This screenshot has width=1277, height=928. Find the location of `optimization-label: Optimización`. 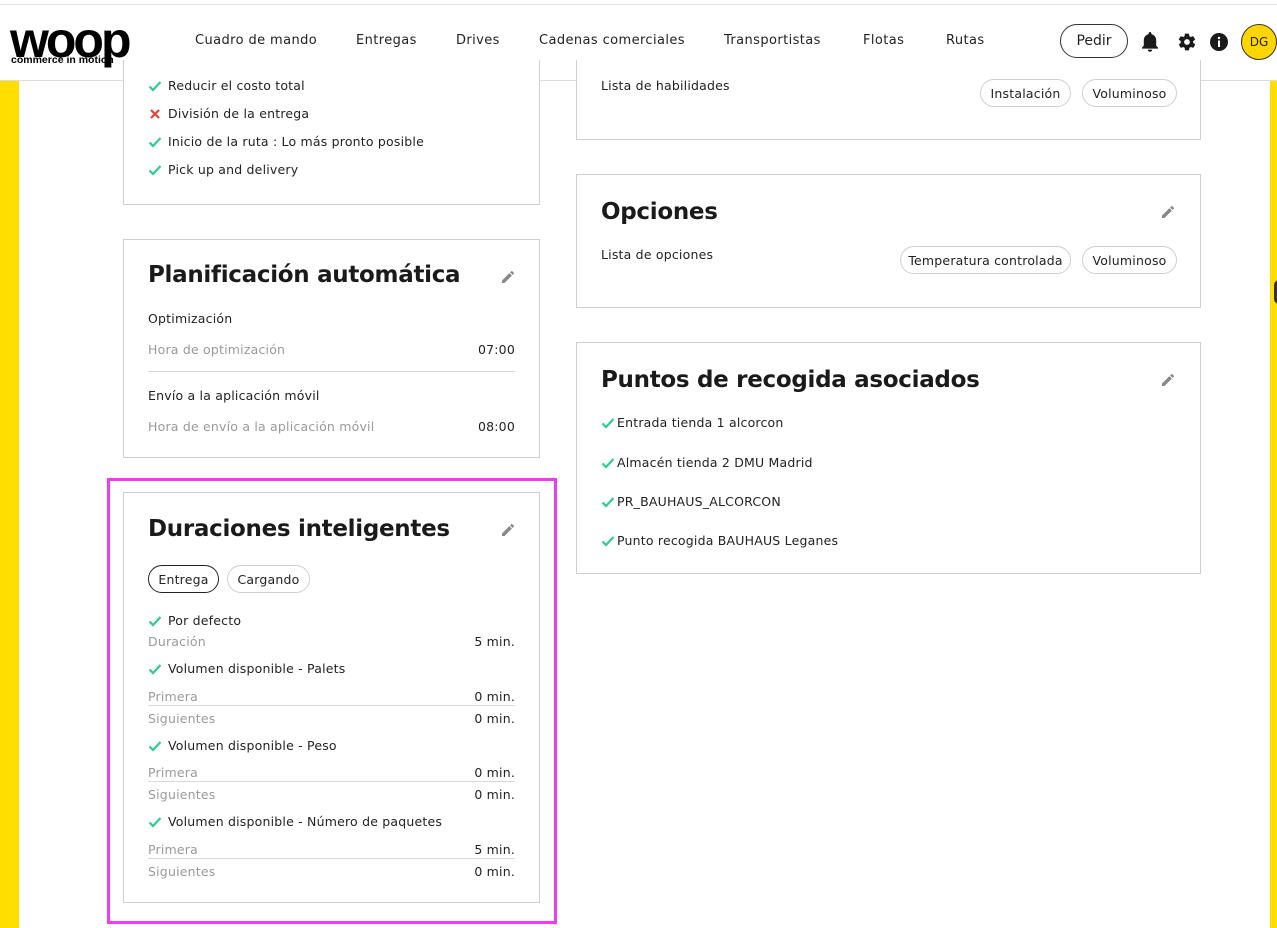

optimization-label: Optimización is located at coordinates (190, 318).